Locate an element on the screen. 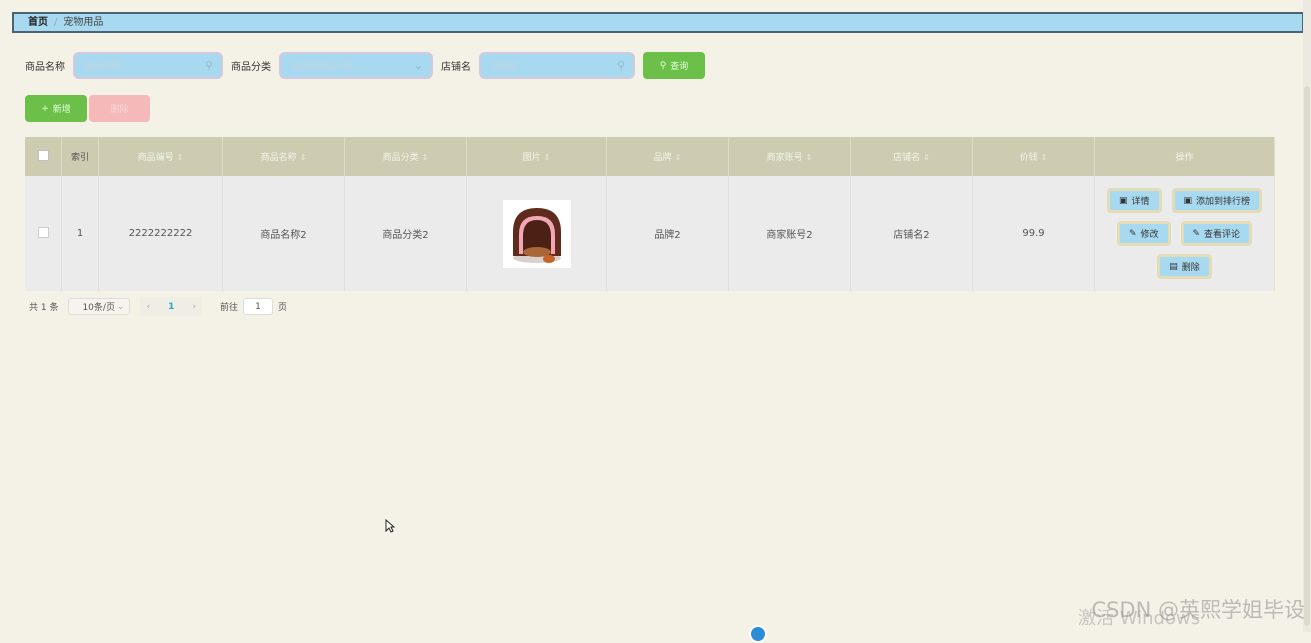  remove-button: ▤ 删除 is located at coordinates (1184, 266).